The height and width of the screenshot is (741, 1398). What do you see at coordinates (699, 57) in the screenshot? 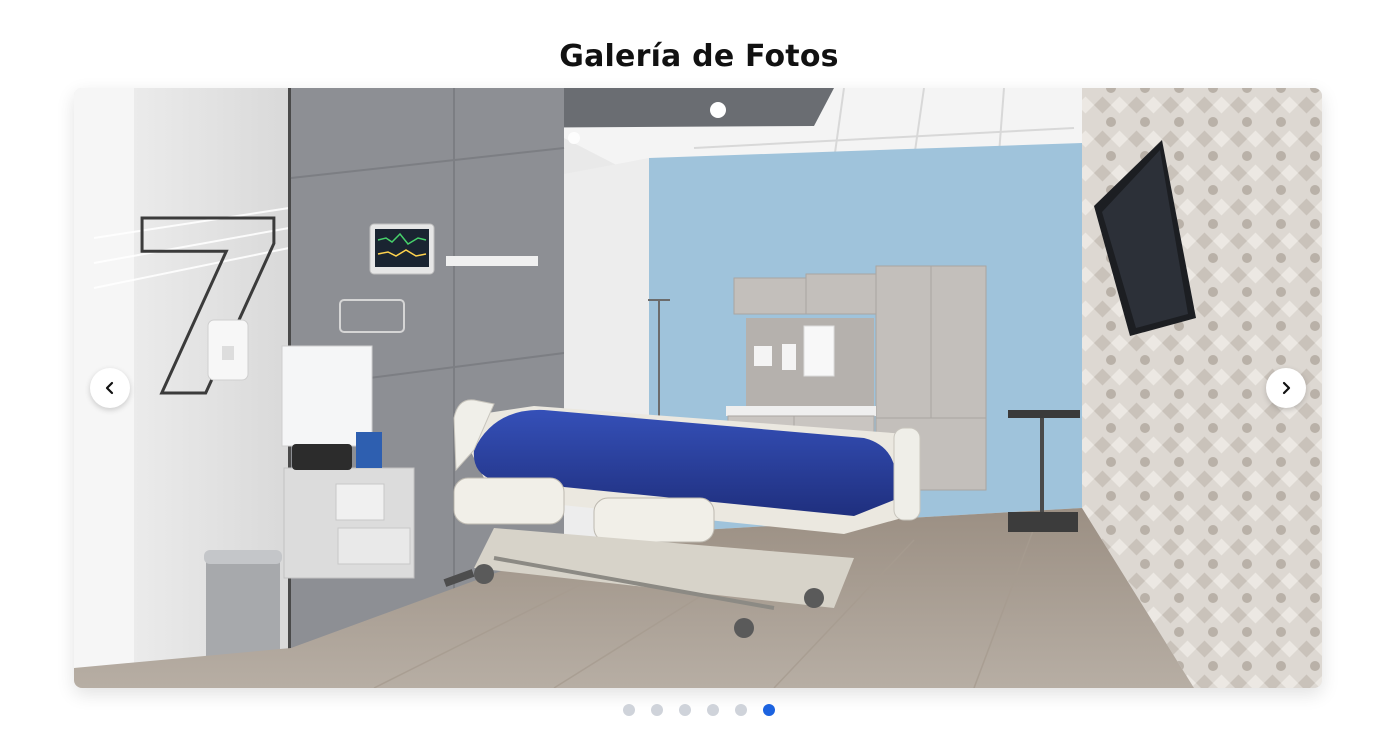
I see `gallery-title: Galería de Fotos` at bounding box center [699, 57].